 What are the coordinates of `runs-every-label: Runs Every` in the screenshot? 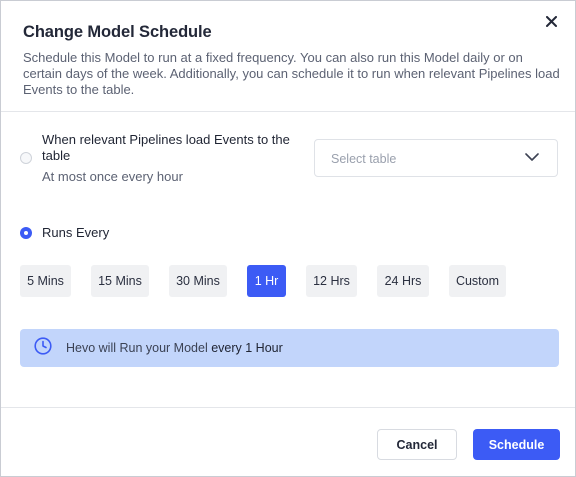 It's located at (75, 232).